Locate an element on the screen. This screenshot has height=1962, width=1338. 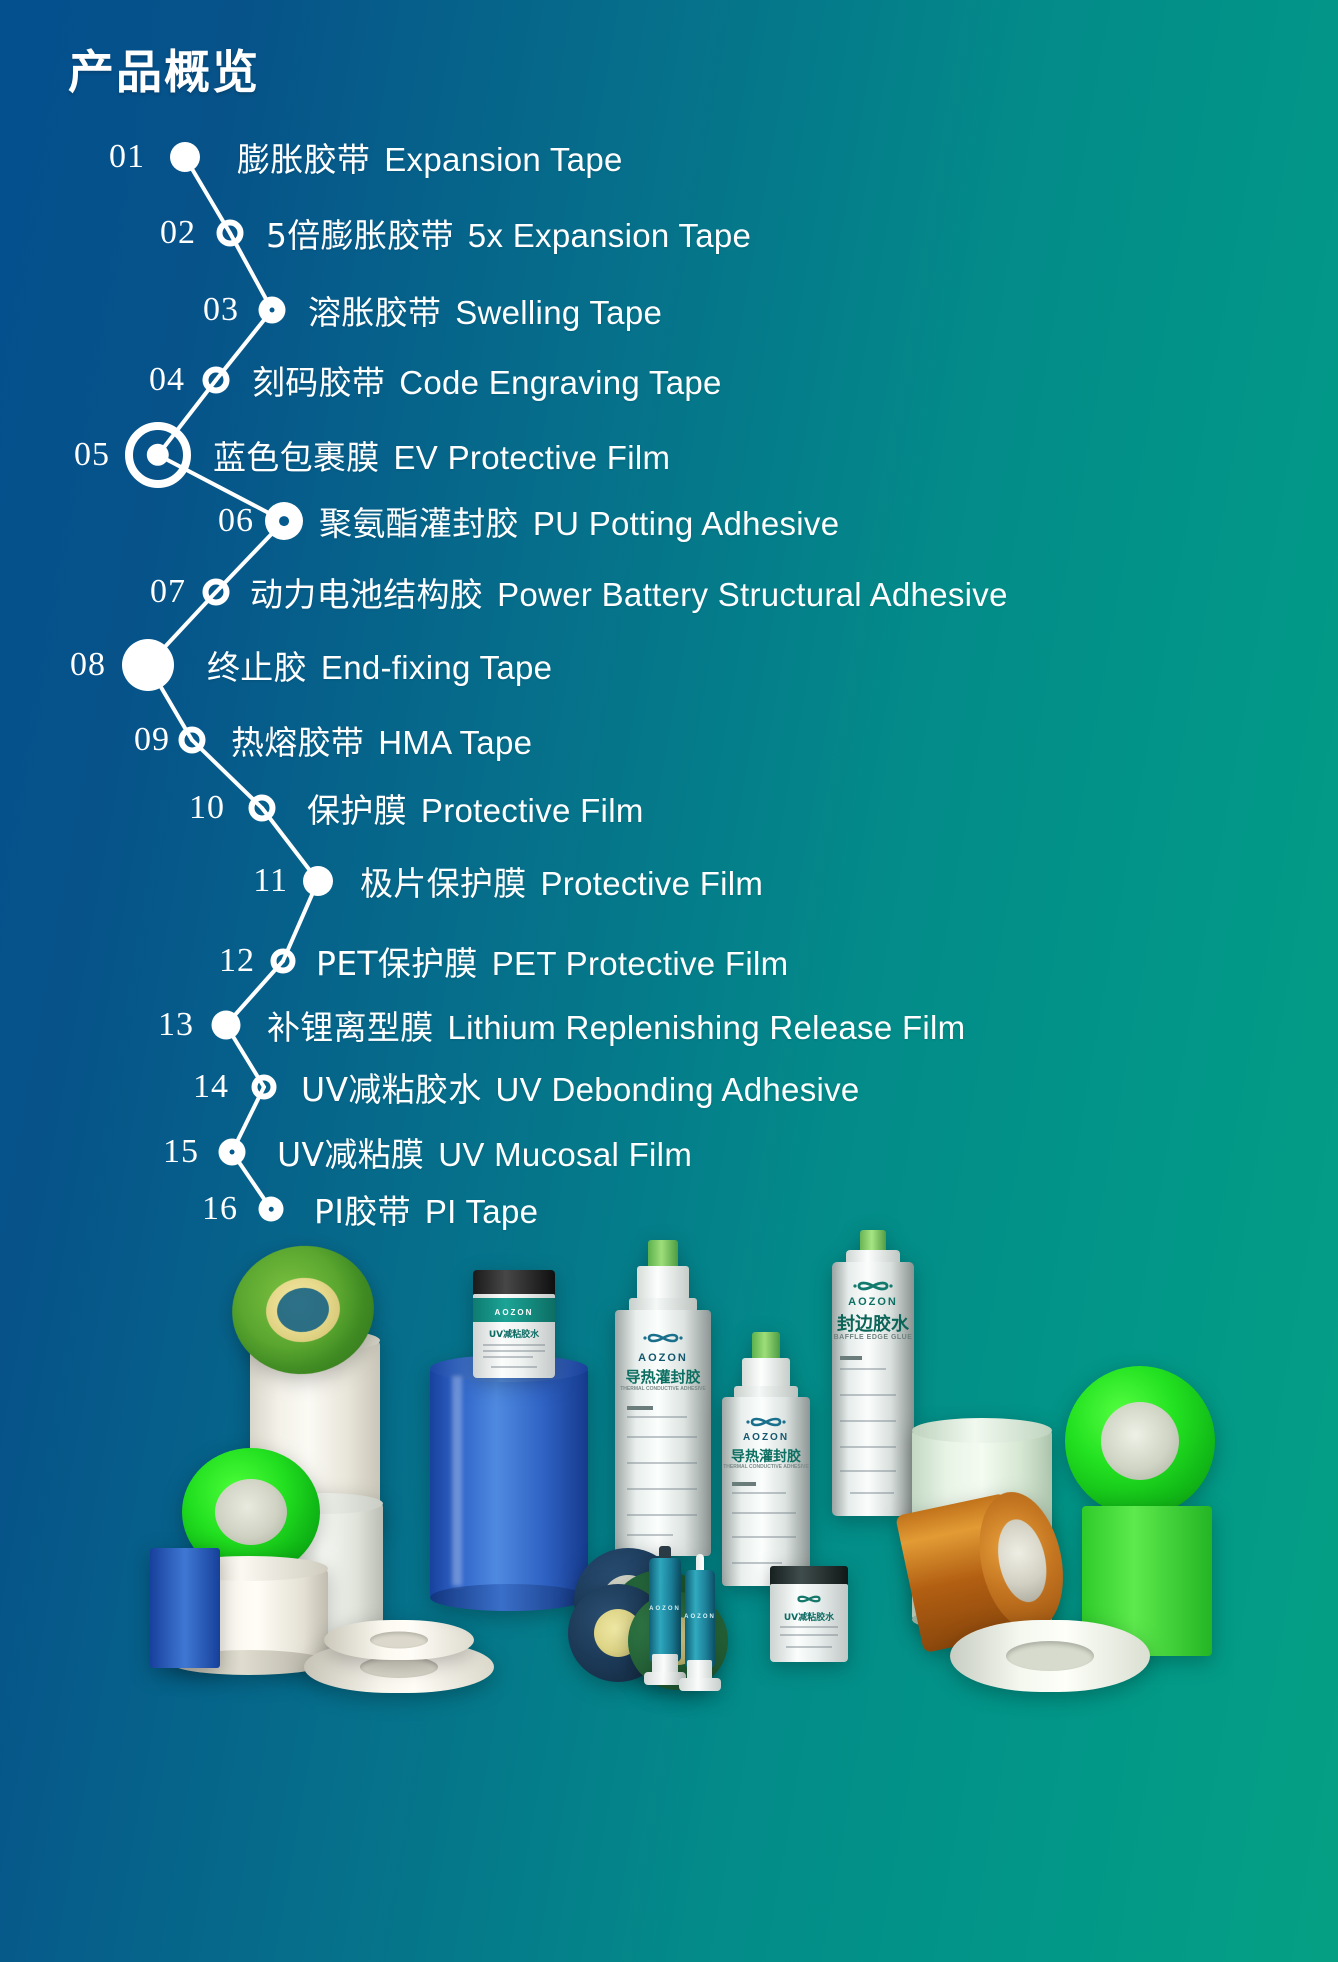
product-cn-label: 导热灌封胶 is located at coordinates (766, 1457).